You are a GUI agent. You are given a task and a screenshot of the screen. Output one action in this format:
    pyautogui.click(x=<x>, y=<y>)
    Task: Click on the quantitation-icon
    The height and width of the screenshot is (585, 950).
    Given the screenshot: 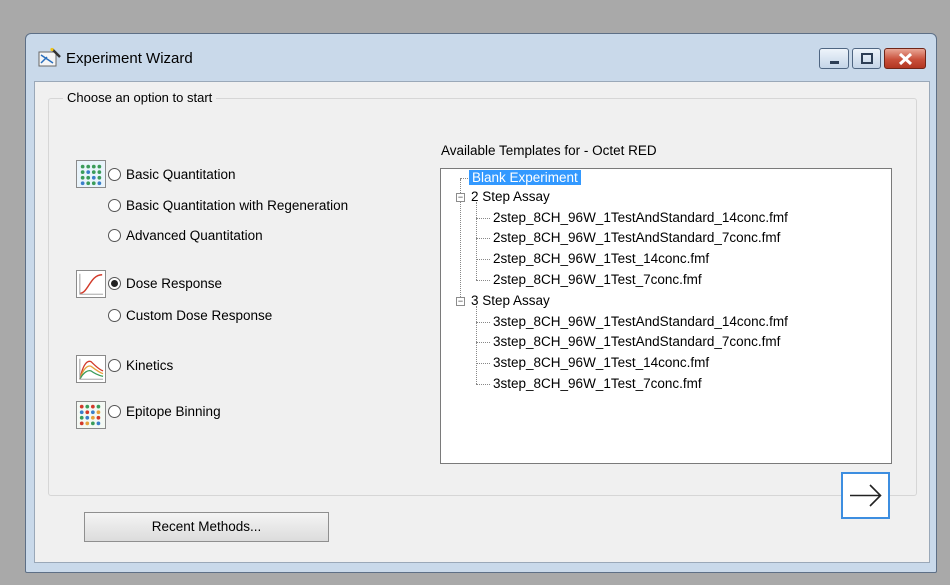 What is the action you would take?
    pyautogui.click(x=91, y=174)
    